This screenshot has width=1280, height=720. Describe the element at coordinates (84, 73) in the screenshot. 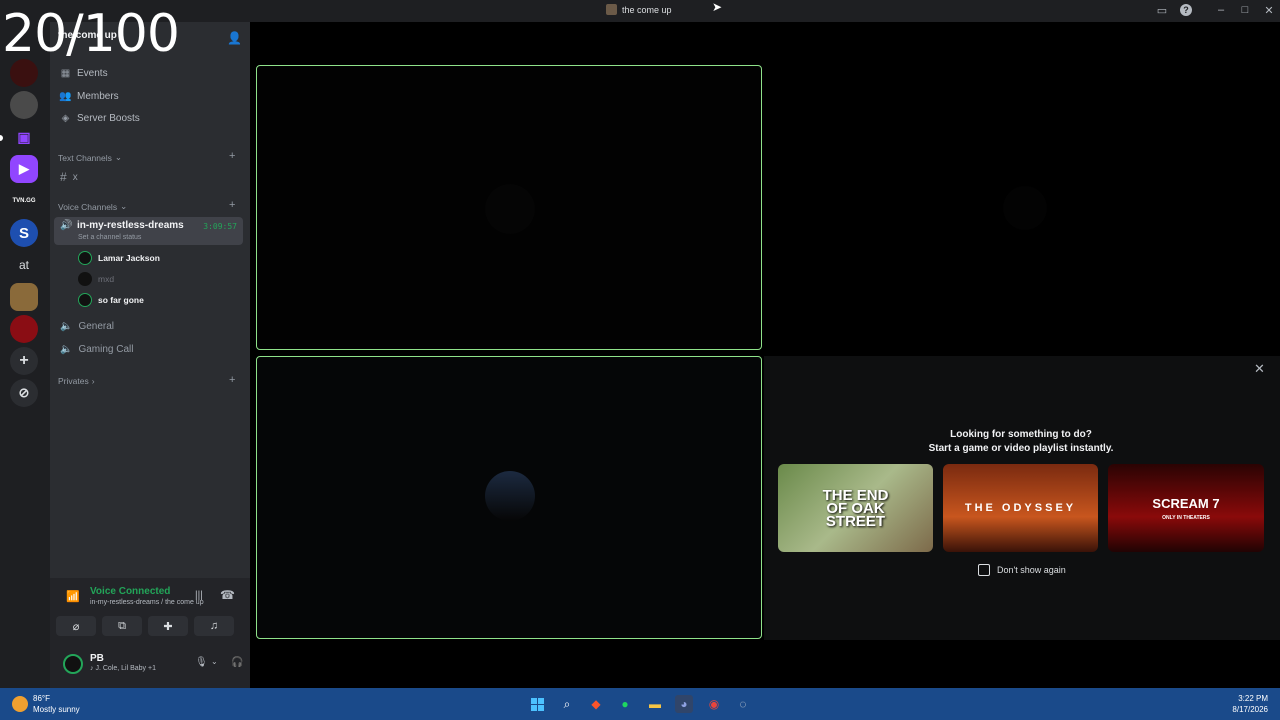

I see `nav-events: ▦ Events` at that location.